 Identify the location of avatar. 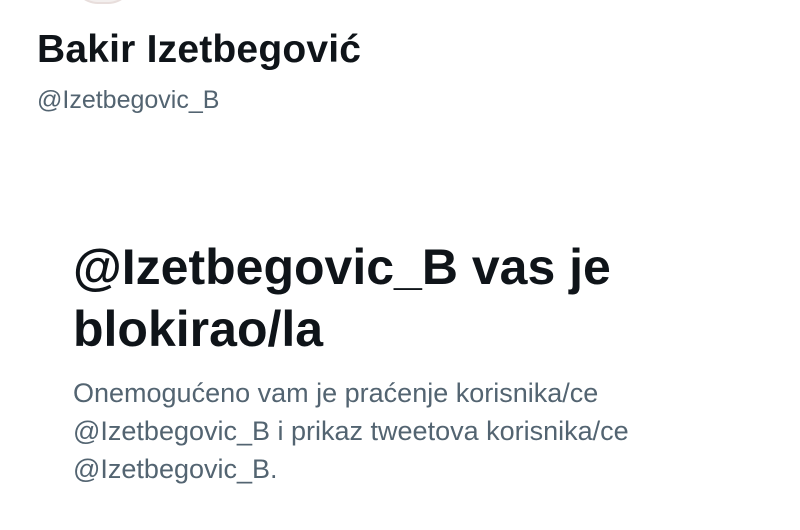
(103, 2).